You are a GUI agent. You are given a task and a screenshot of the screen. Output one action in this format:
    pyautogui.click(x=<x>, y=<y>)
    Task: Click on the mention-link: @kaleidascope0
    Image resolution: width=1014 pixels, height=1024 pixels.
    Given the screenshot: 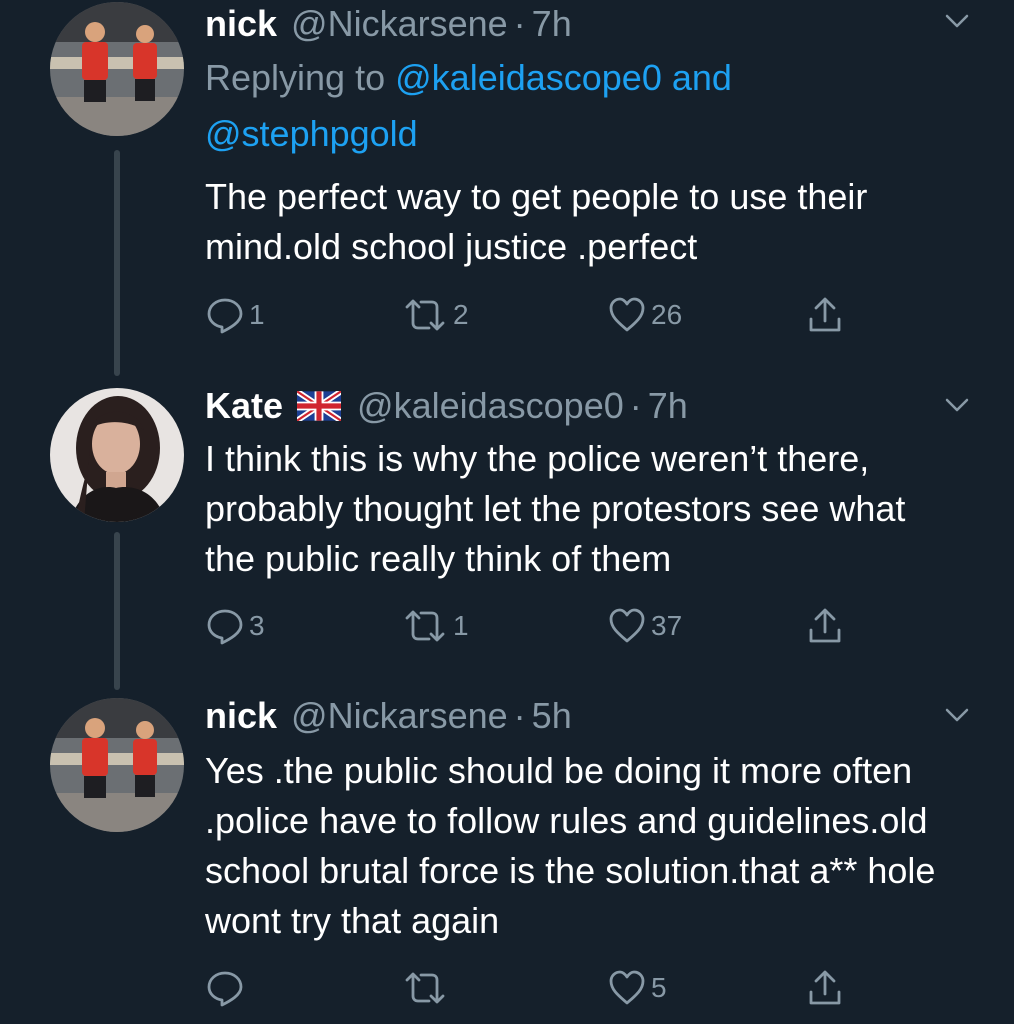 What is the action you would take?
    pyautogui.click(x=528, y=77)
    